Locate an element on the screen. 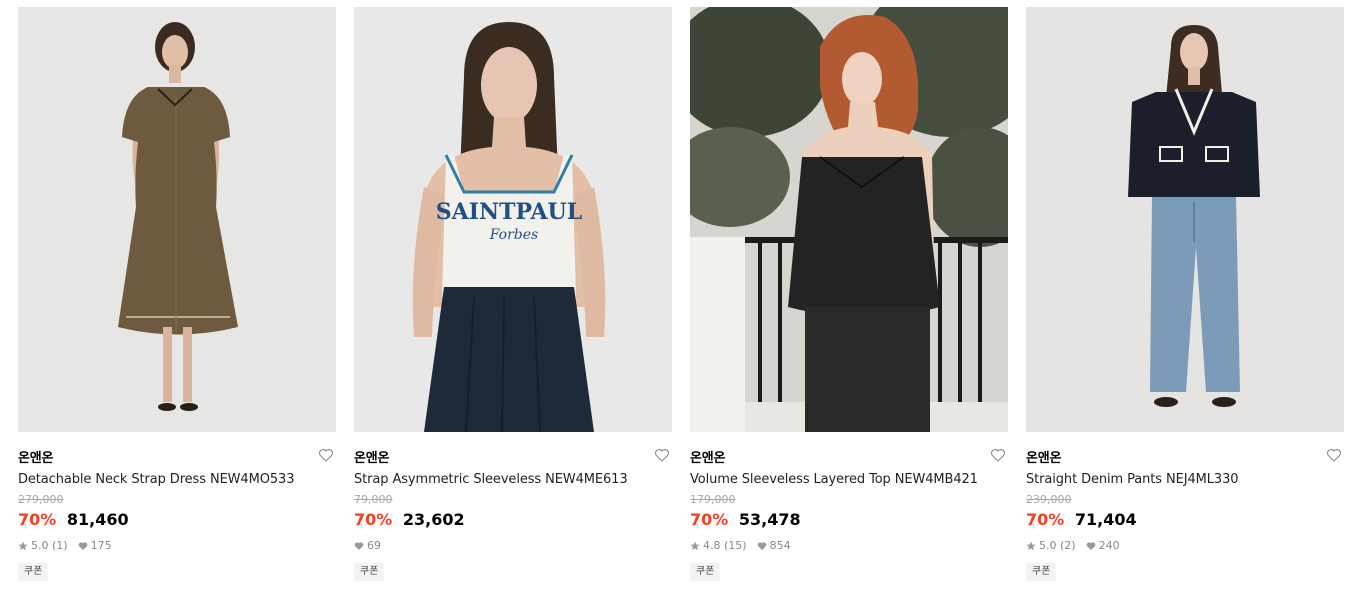  sale-price: 23,602 is located at coordinates (433, 519).